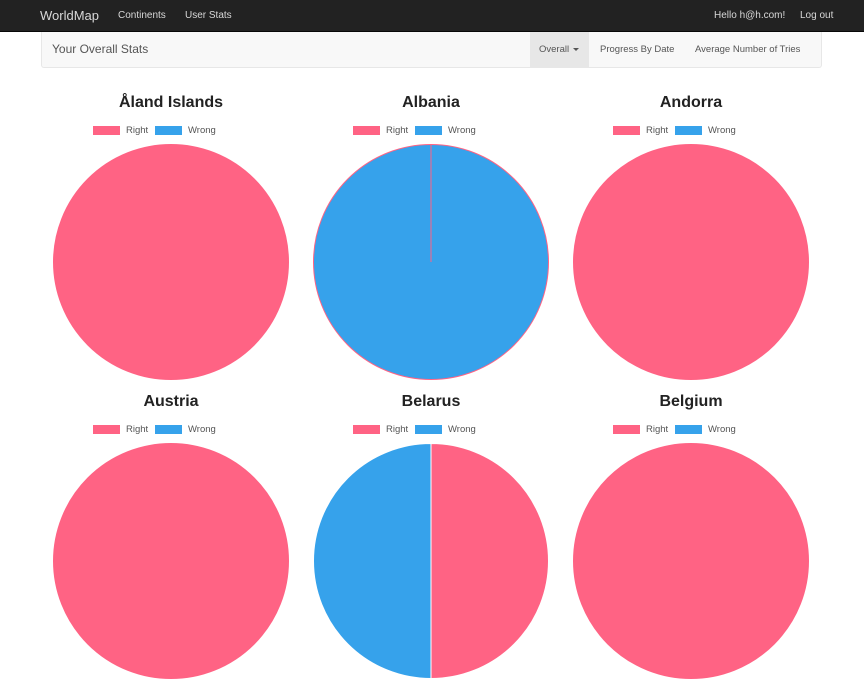  I want to click on chart-title: Andorra, so click(691, 102).